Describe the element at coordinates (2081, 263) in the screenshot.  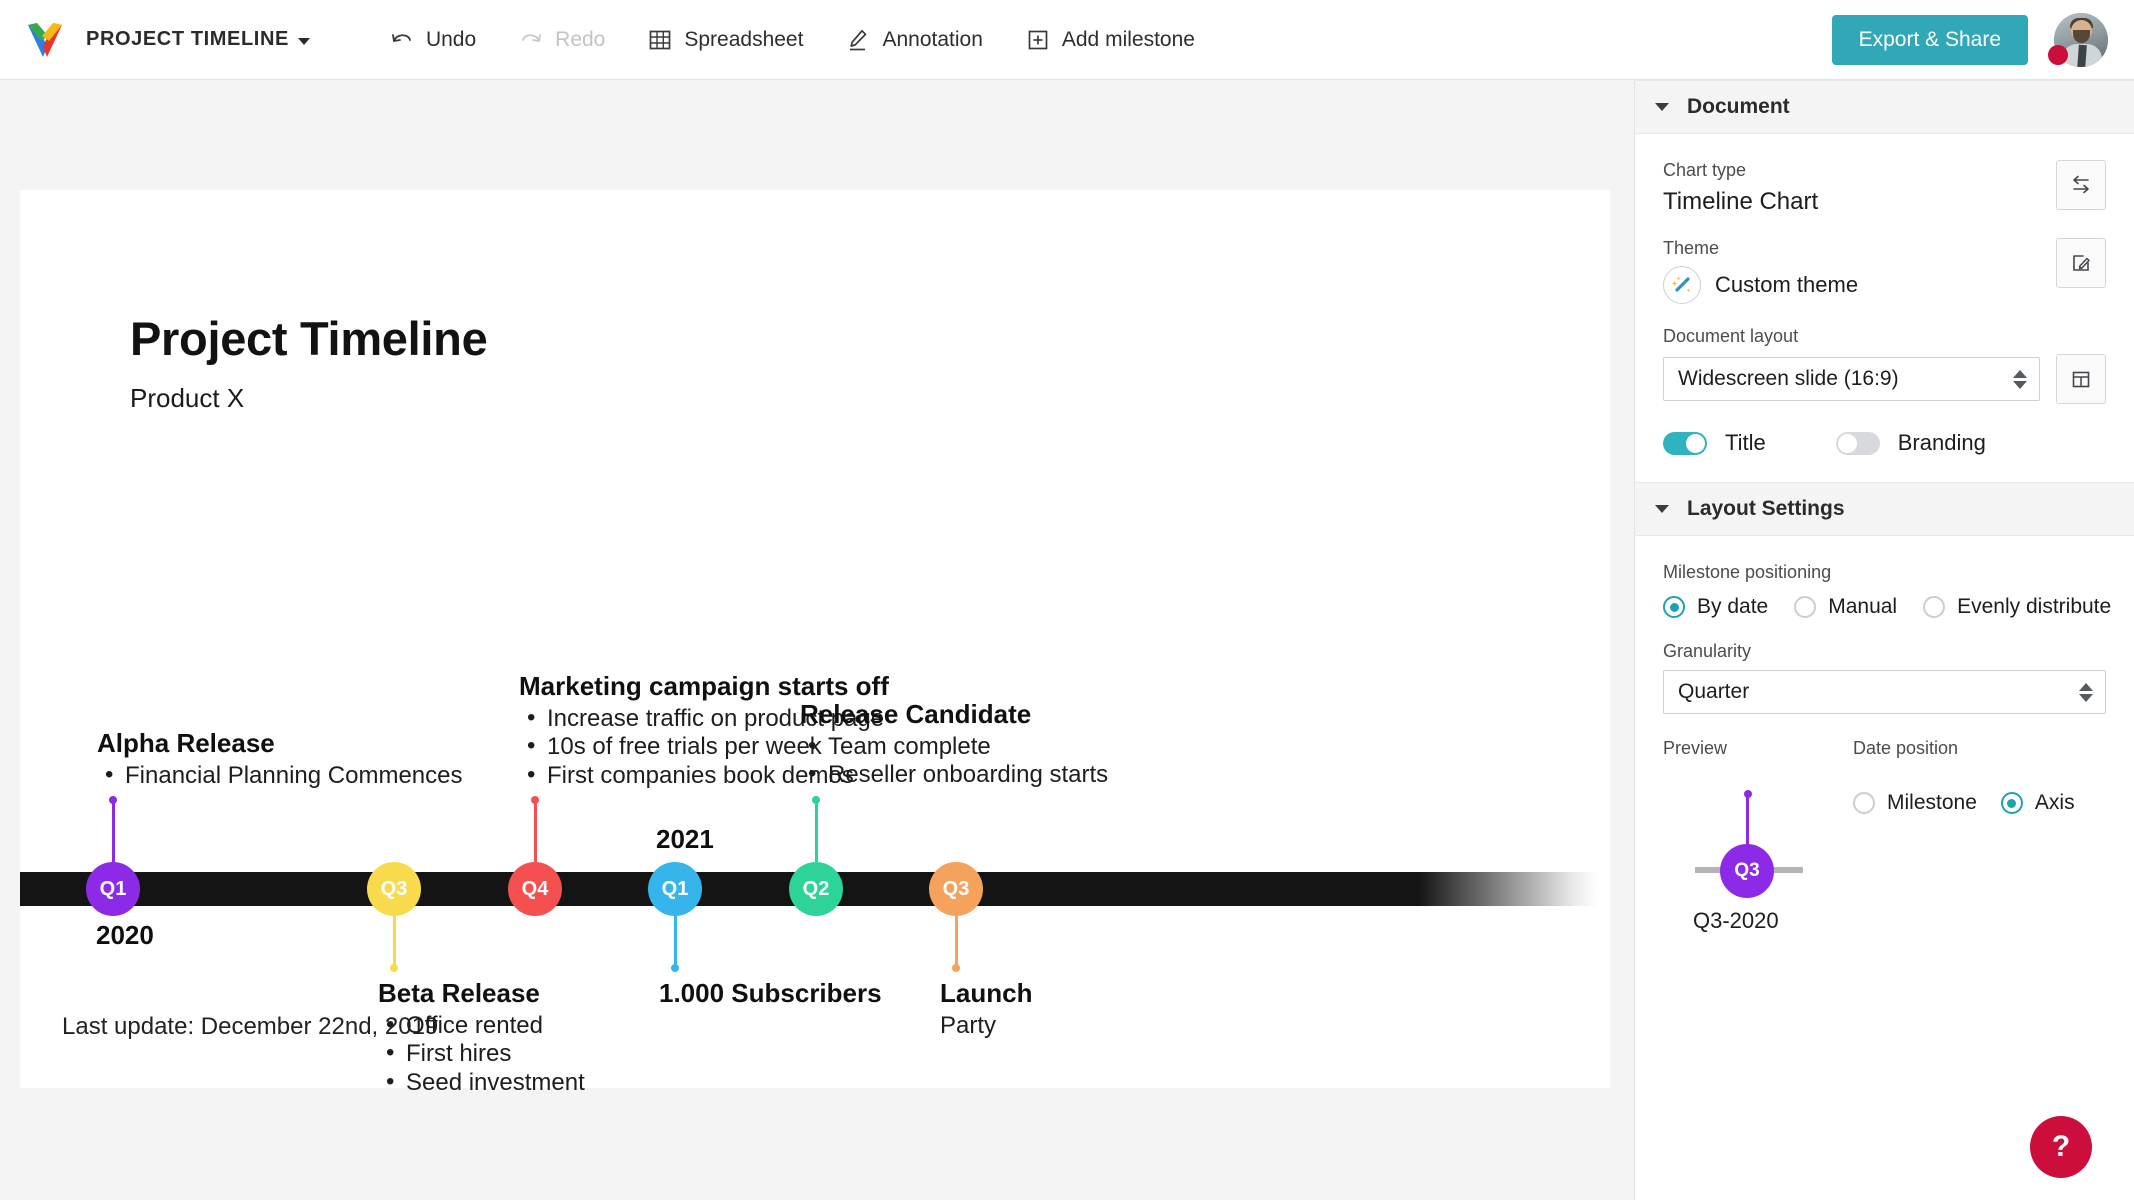
I see `edit-brush-icon` at that location.